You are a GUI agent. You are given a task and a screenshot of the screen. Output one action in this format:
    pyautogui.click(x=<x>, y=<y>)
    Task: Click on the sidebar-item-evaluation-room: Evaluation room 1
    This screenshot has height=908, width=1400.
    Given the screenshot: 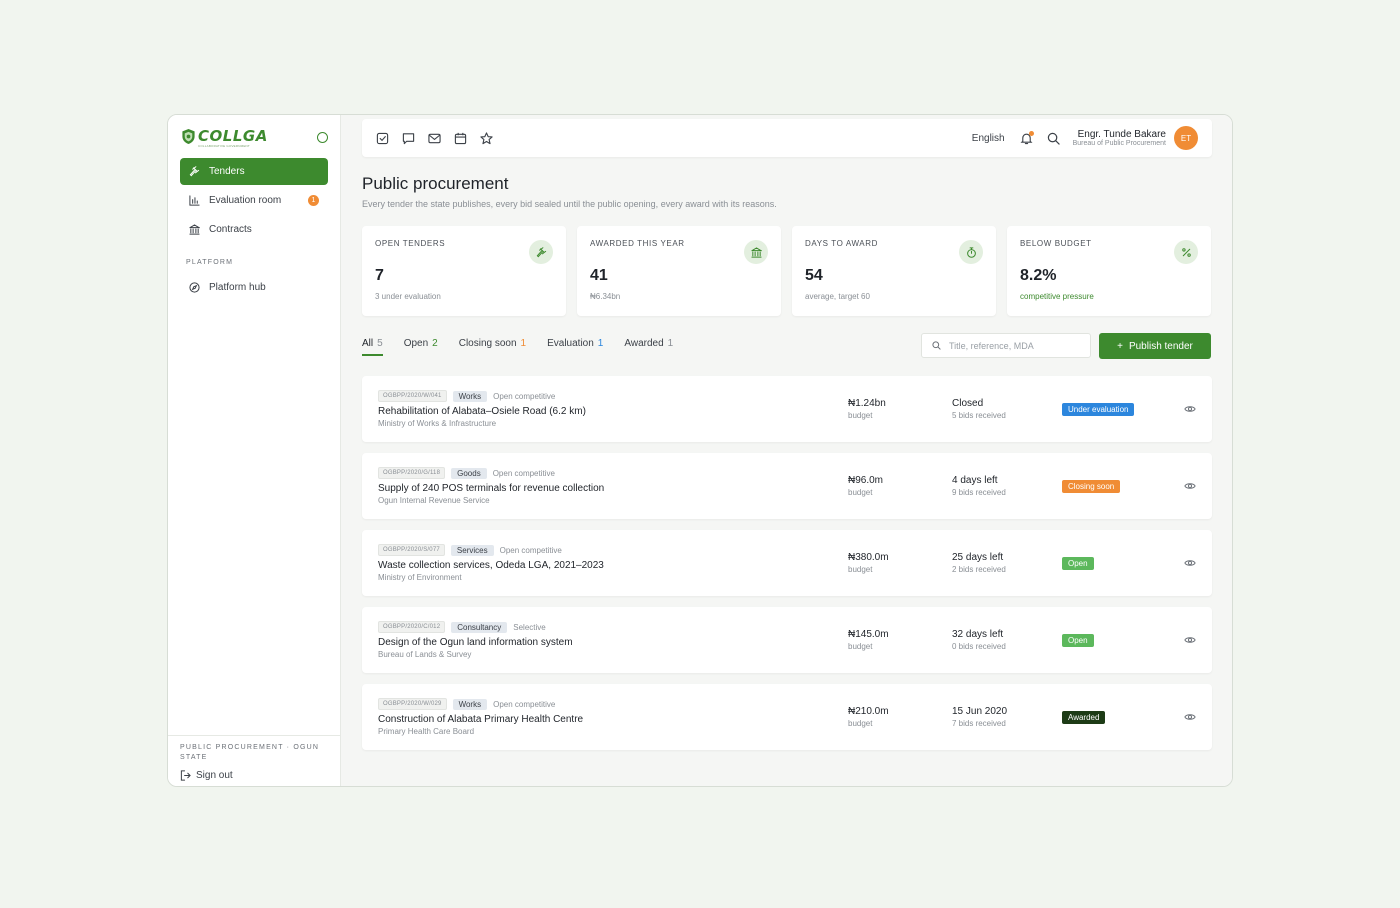 What is the action you would take?
    pyautogui.click(x=254, y=200)
    